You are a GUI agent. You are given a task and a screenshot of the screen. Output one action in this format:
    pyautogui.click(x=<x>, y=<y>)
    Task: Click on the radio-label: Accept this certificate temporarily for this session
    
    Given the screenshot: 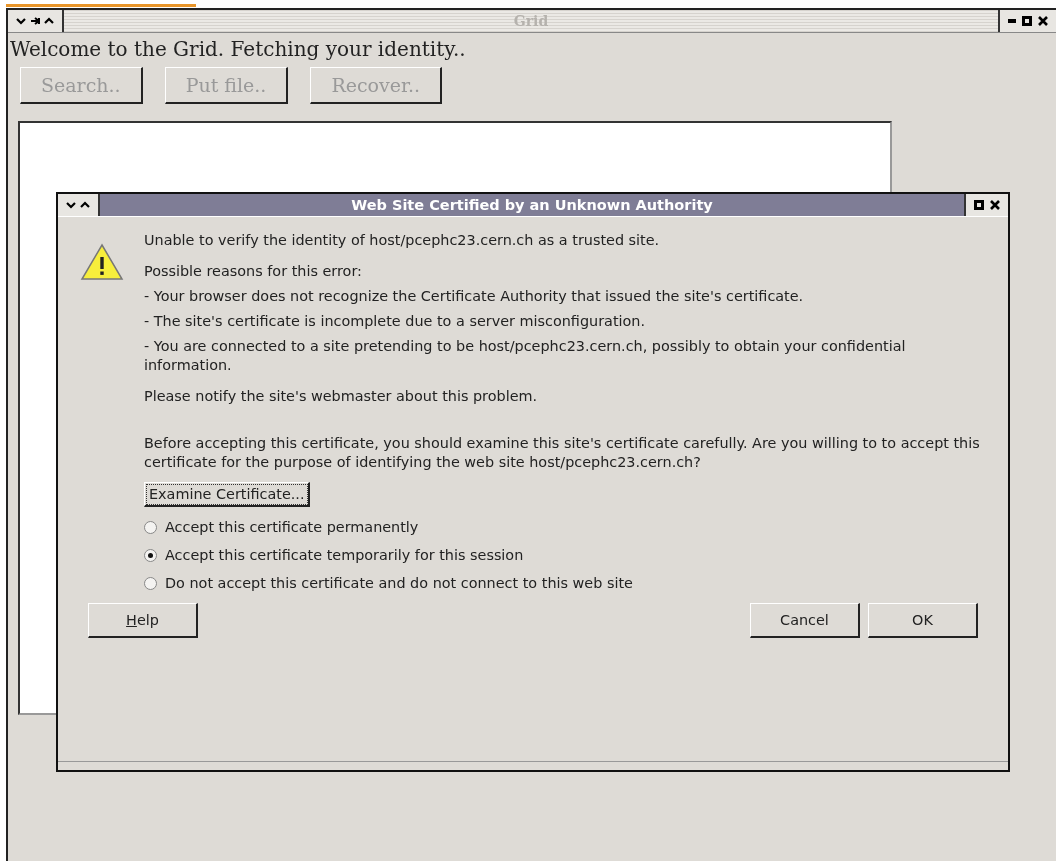 What is the action you would take?
    pyautogui.click(x=344, y=555)
    